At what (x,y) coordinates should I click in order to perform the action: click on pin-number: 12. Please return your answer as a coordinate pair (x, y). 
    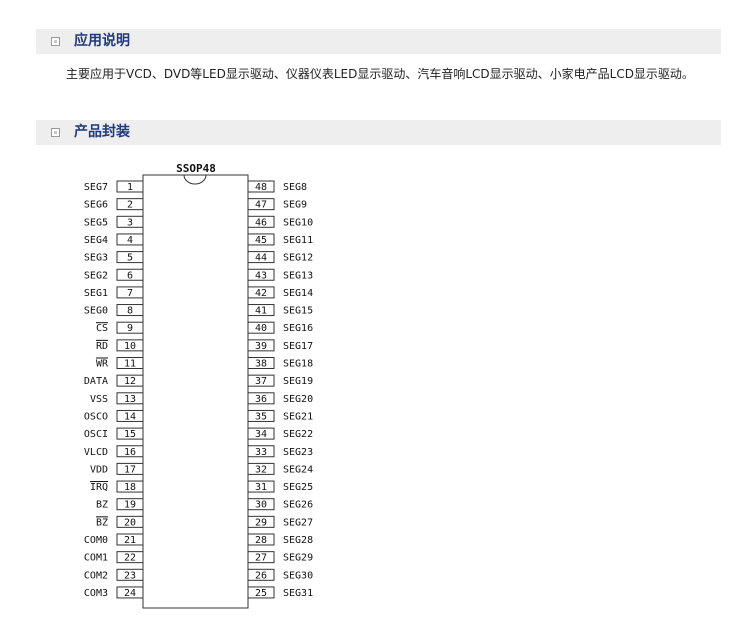
    Looking at the image, I should click on (130, 381).